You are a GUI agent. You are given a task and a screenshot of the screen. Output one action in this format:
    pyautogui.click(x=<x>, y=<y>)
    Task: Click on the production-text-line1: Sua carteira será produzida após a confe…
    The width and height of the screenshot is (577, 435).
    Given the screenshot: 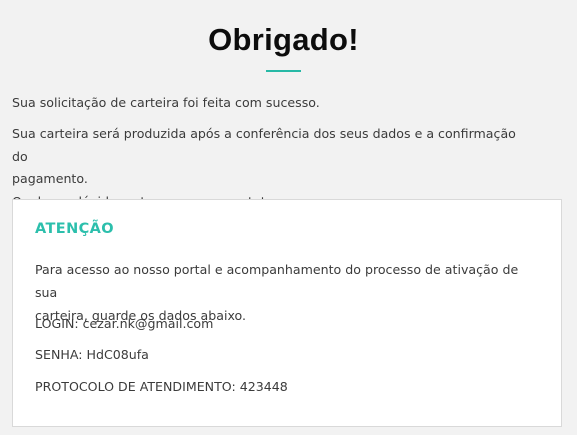 What is the action you would take?
    pyautogui.click(x=264, y=145)
    